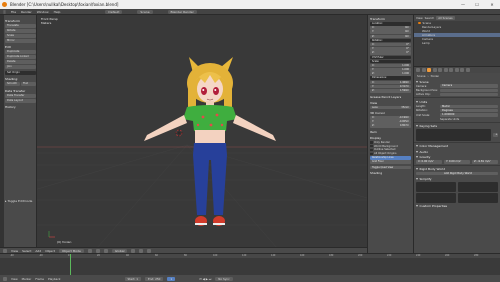  Describe the element at coordinates (458, 157) in the screenshot. I see `gravity-panel-header: Gravity` at that location.